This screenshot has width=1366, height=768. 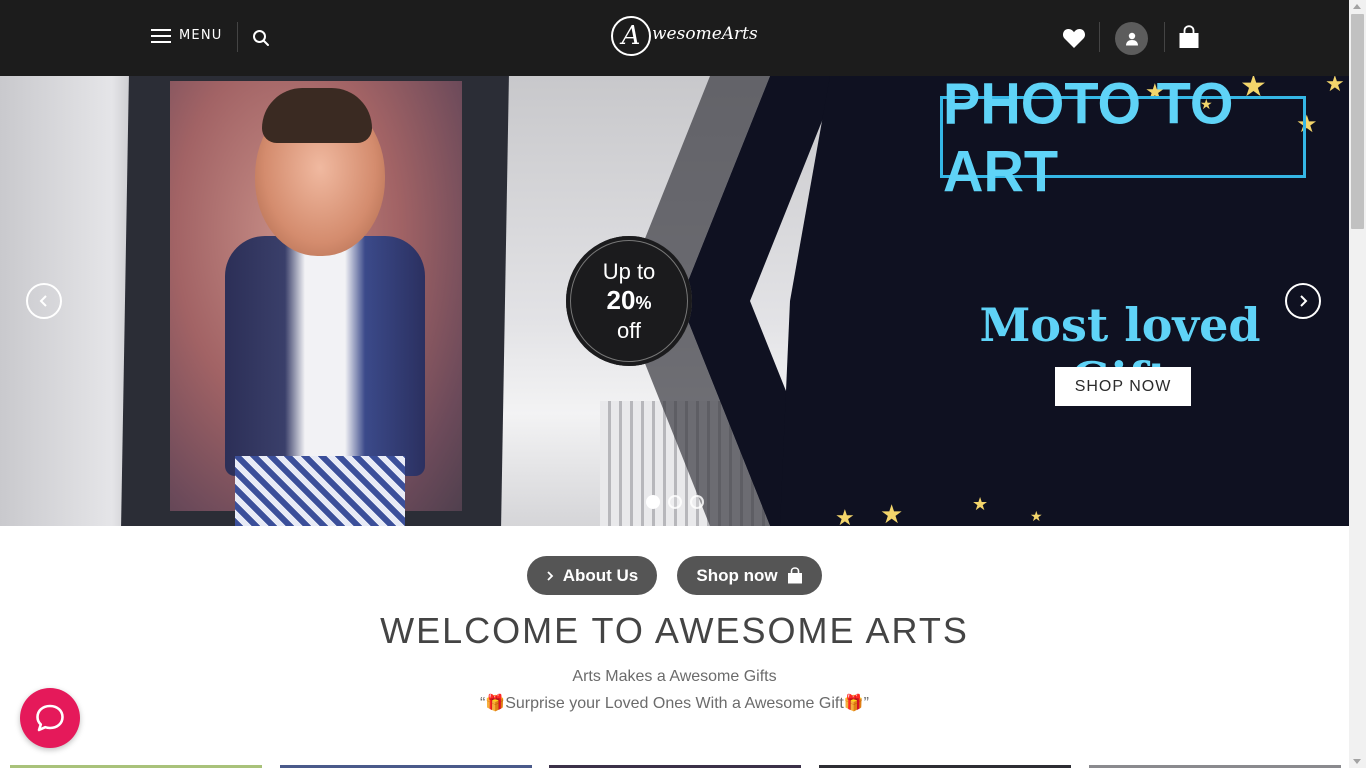 I want to click on about-us-button: About Us, so click(x=592, y=575).